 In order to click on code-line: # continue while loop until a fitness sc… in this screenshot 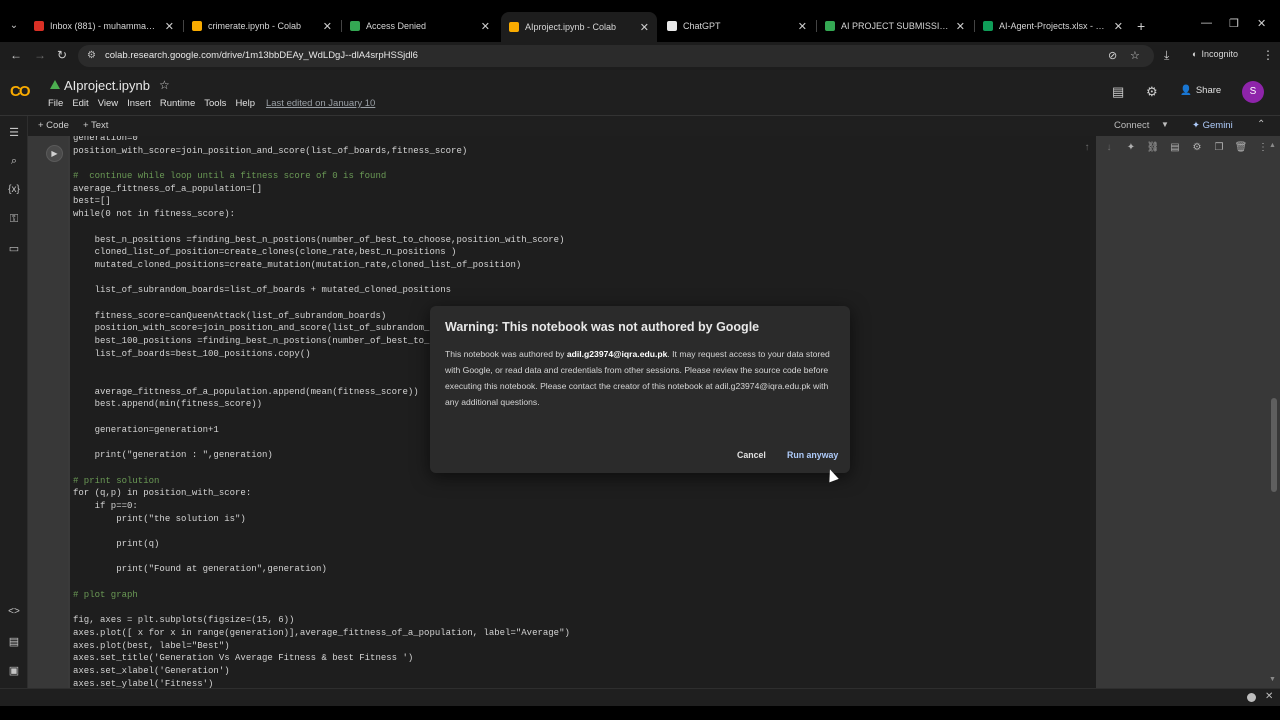, I will do `click(583, 176)`.